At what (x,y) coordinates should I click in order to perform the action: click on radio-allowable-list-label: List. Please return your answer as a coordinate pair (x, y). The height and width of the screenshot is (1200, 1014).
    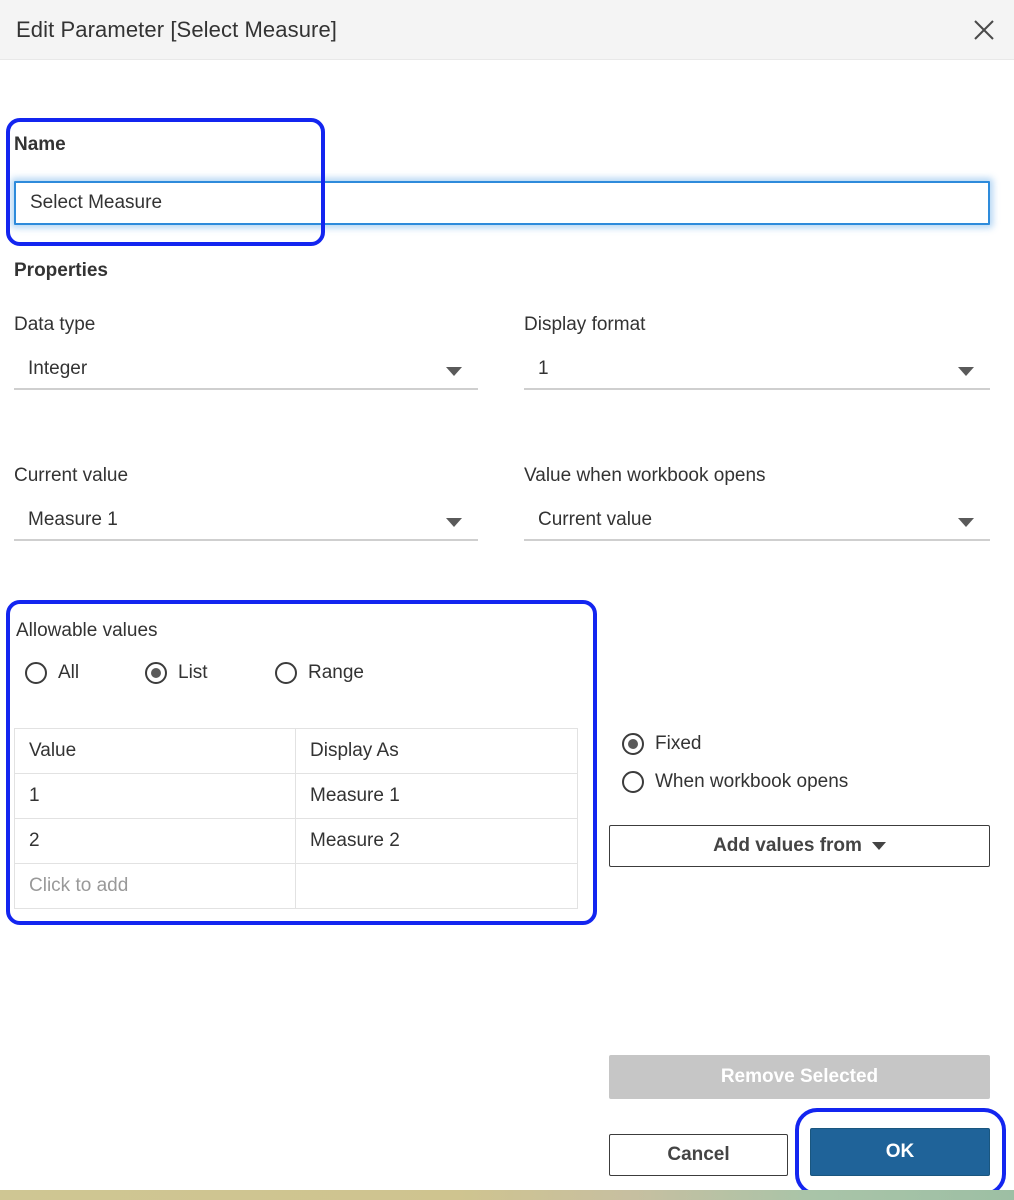
    Looking at the image, I should click on (193, 672).